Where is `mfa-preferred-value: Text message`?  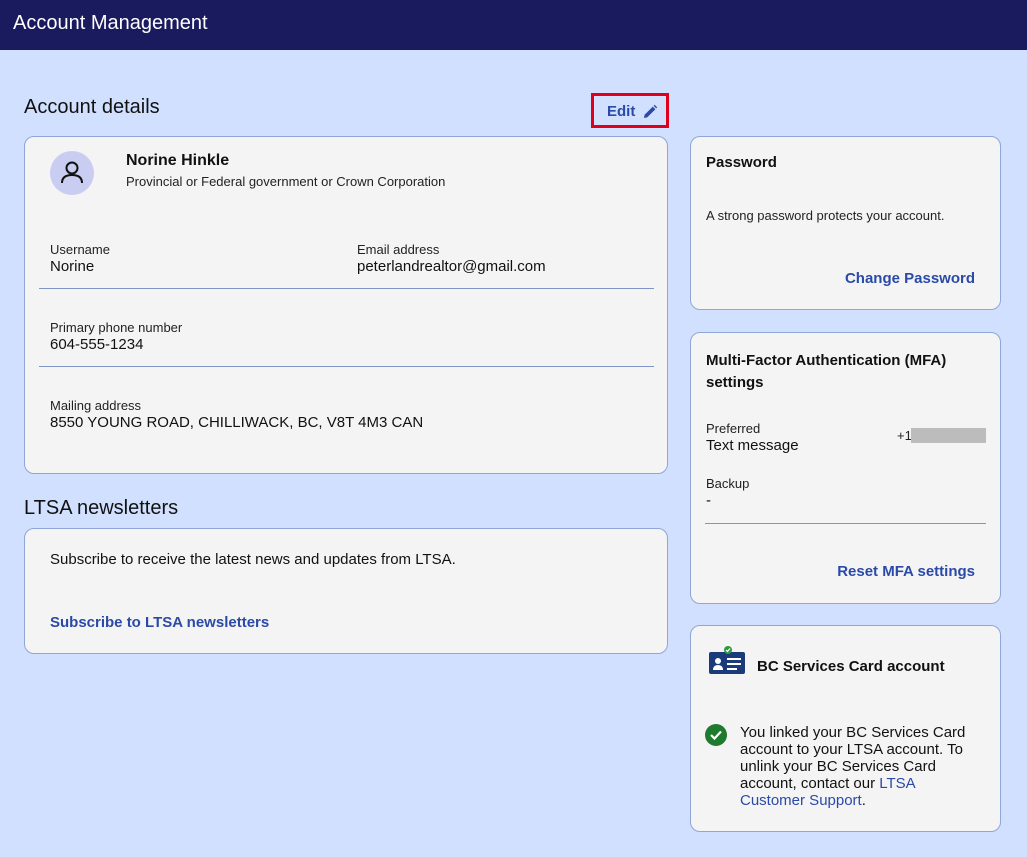 mfa-preferred-value: Text message is located at coordinates (752, 445).